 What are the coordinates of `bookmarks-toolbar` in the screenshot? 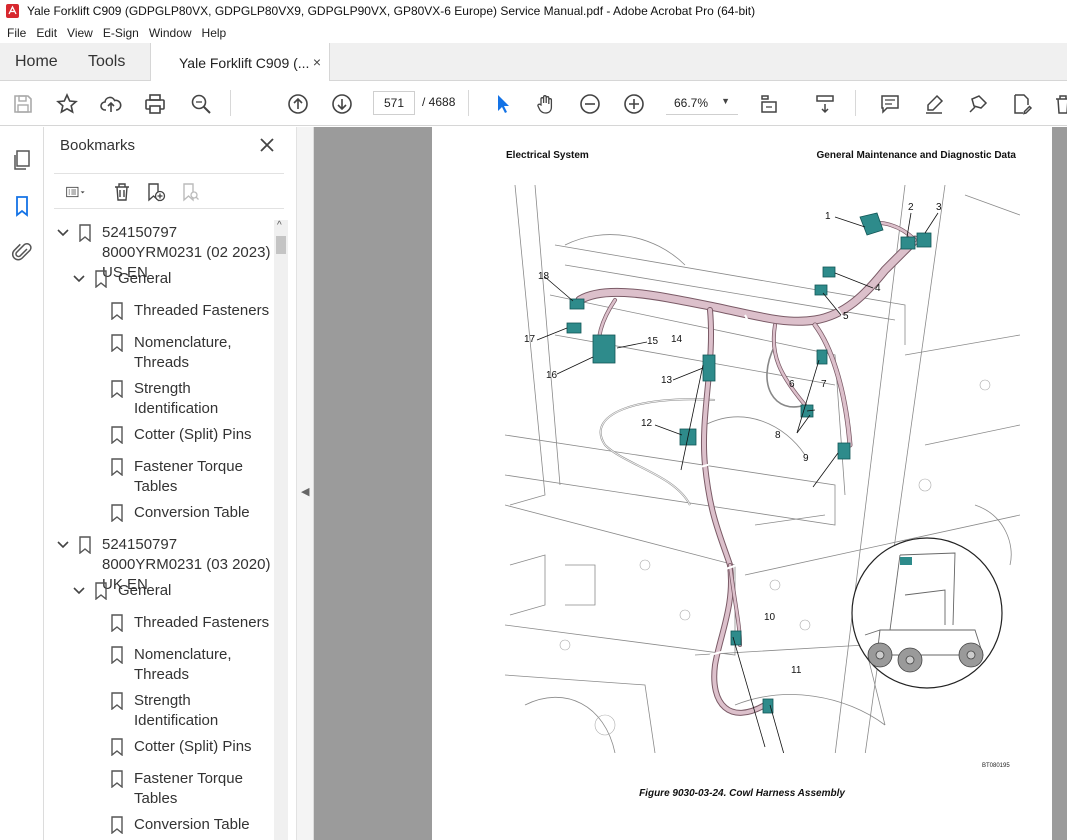 It's located at (169, 191).